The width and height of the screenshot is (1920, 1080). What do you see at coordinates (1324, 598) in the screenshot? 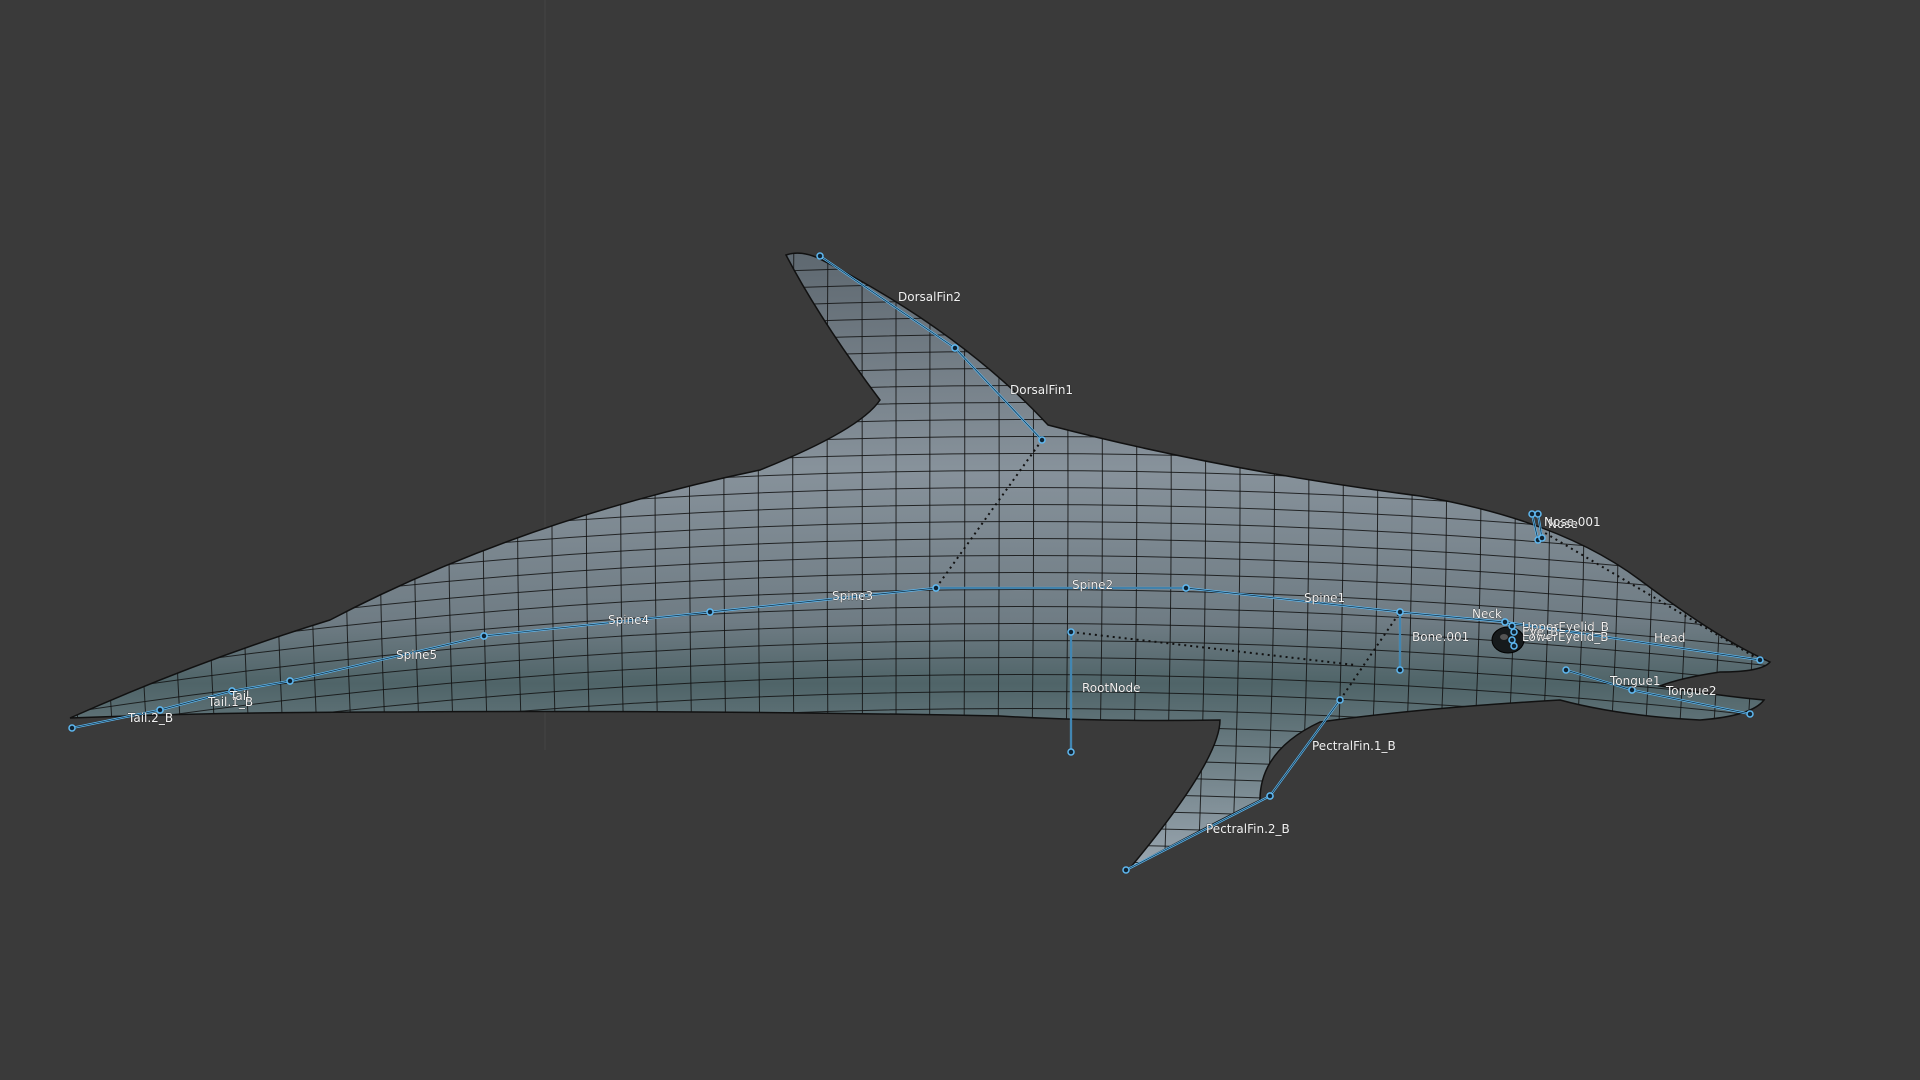
I see `label-spine1: Spine1` at bounding box center [1324, 598].